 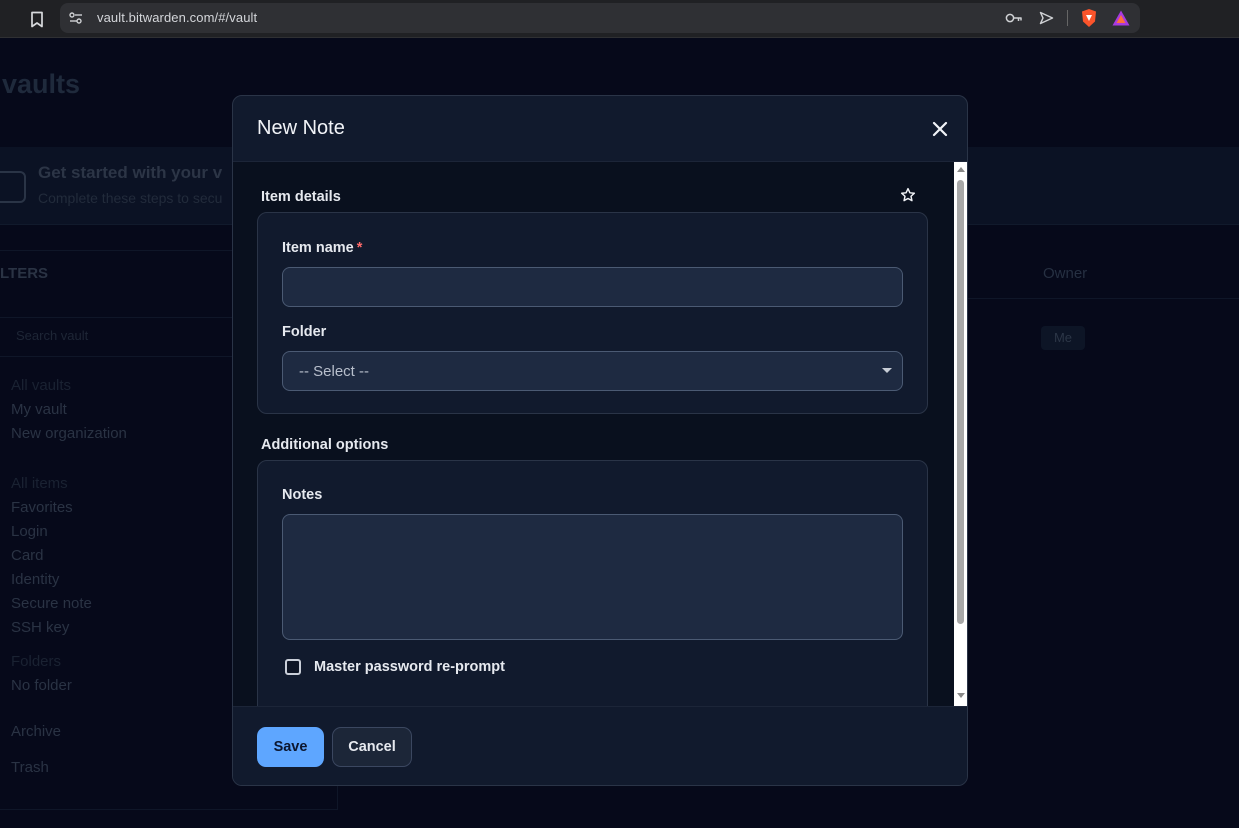 I want to click on filter-all-items: All items, so click(x=39, y=483).